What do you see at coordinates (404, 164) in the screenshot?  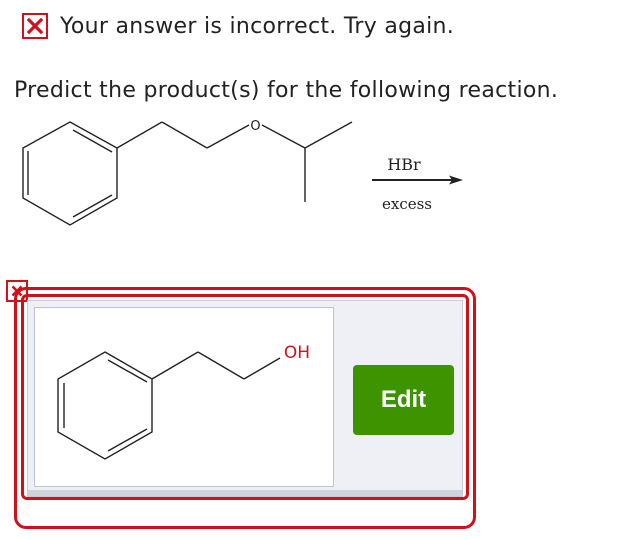 I see `reagent-label: HBr` at bounding box center [404, 164].